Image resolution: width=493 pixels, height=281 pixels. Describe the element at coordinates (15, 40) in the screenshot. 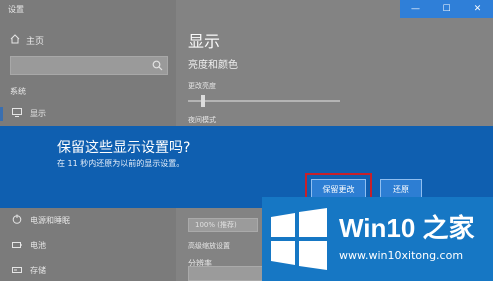

I see `home-icon` at that location.